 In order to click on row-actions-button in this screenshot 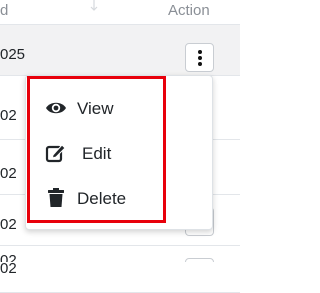, I will do `click(199, 57)`.